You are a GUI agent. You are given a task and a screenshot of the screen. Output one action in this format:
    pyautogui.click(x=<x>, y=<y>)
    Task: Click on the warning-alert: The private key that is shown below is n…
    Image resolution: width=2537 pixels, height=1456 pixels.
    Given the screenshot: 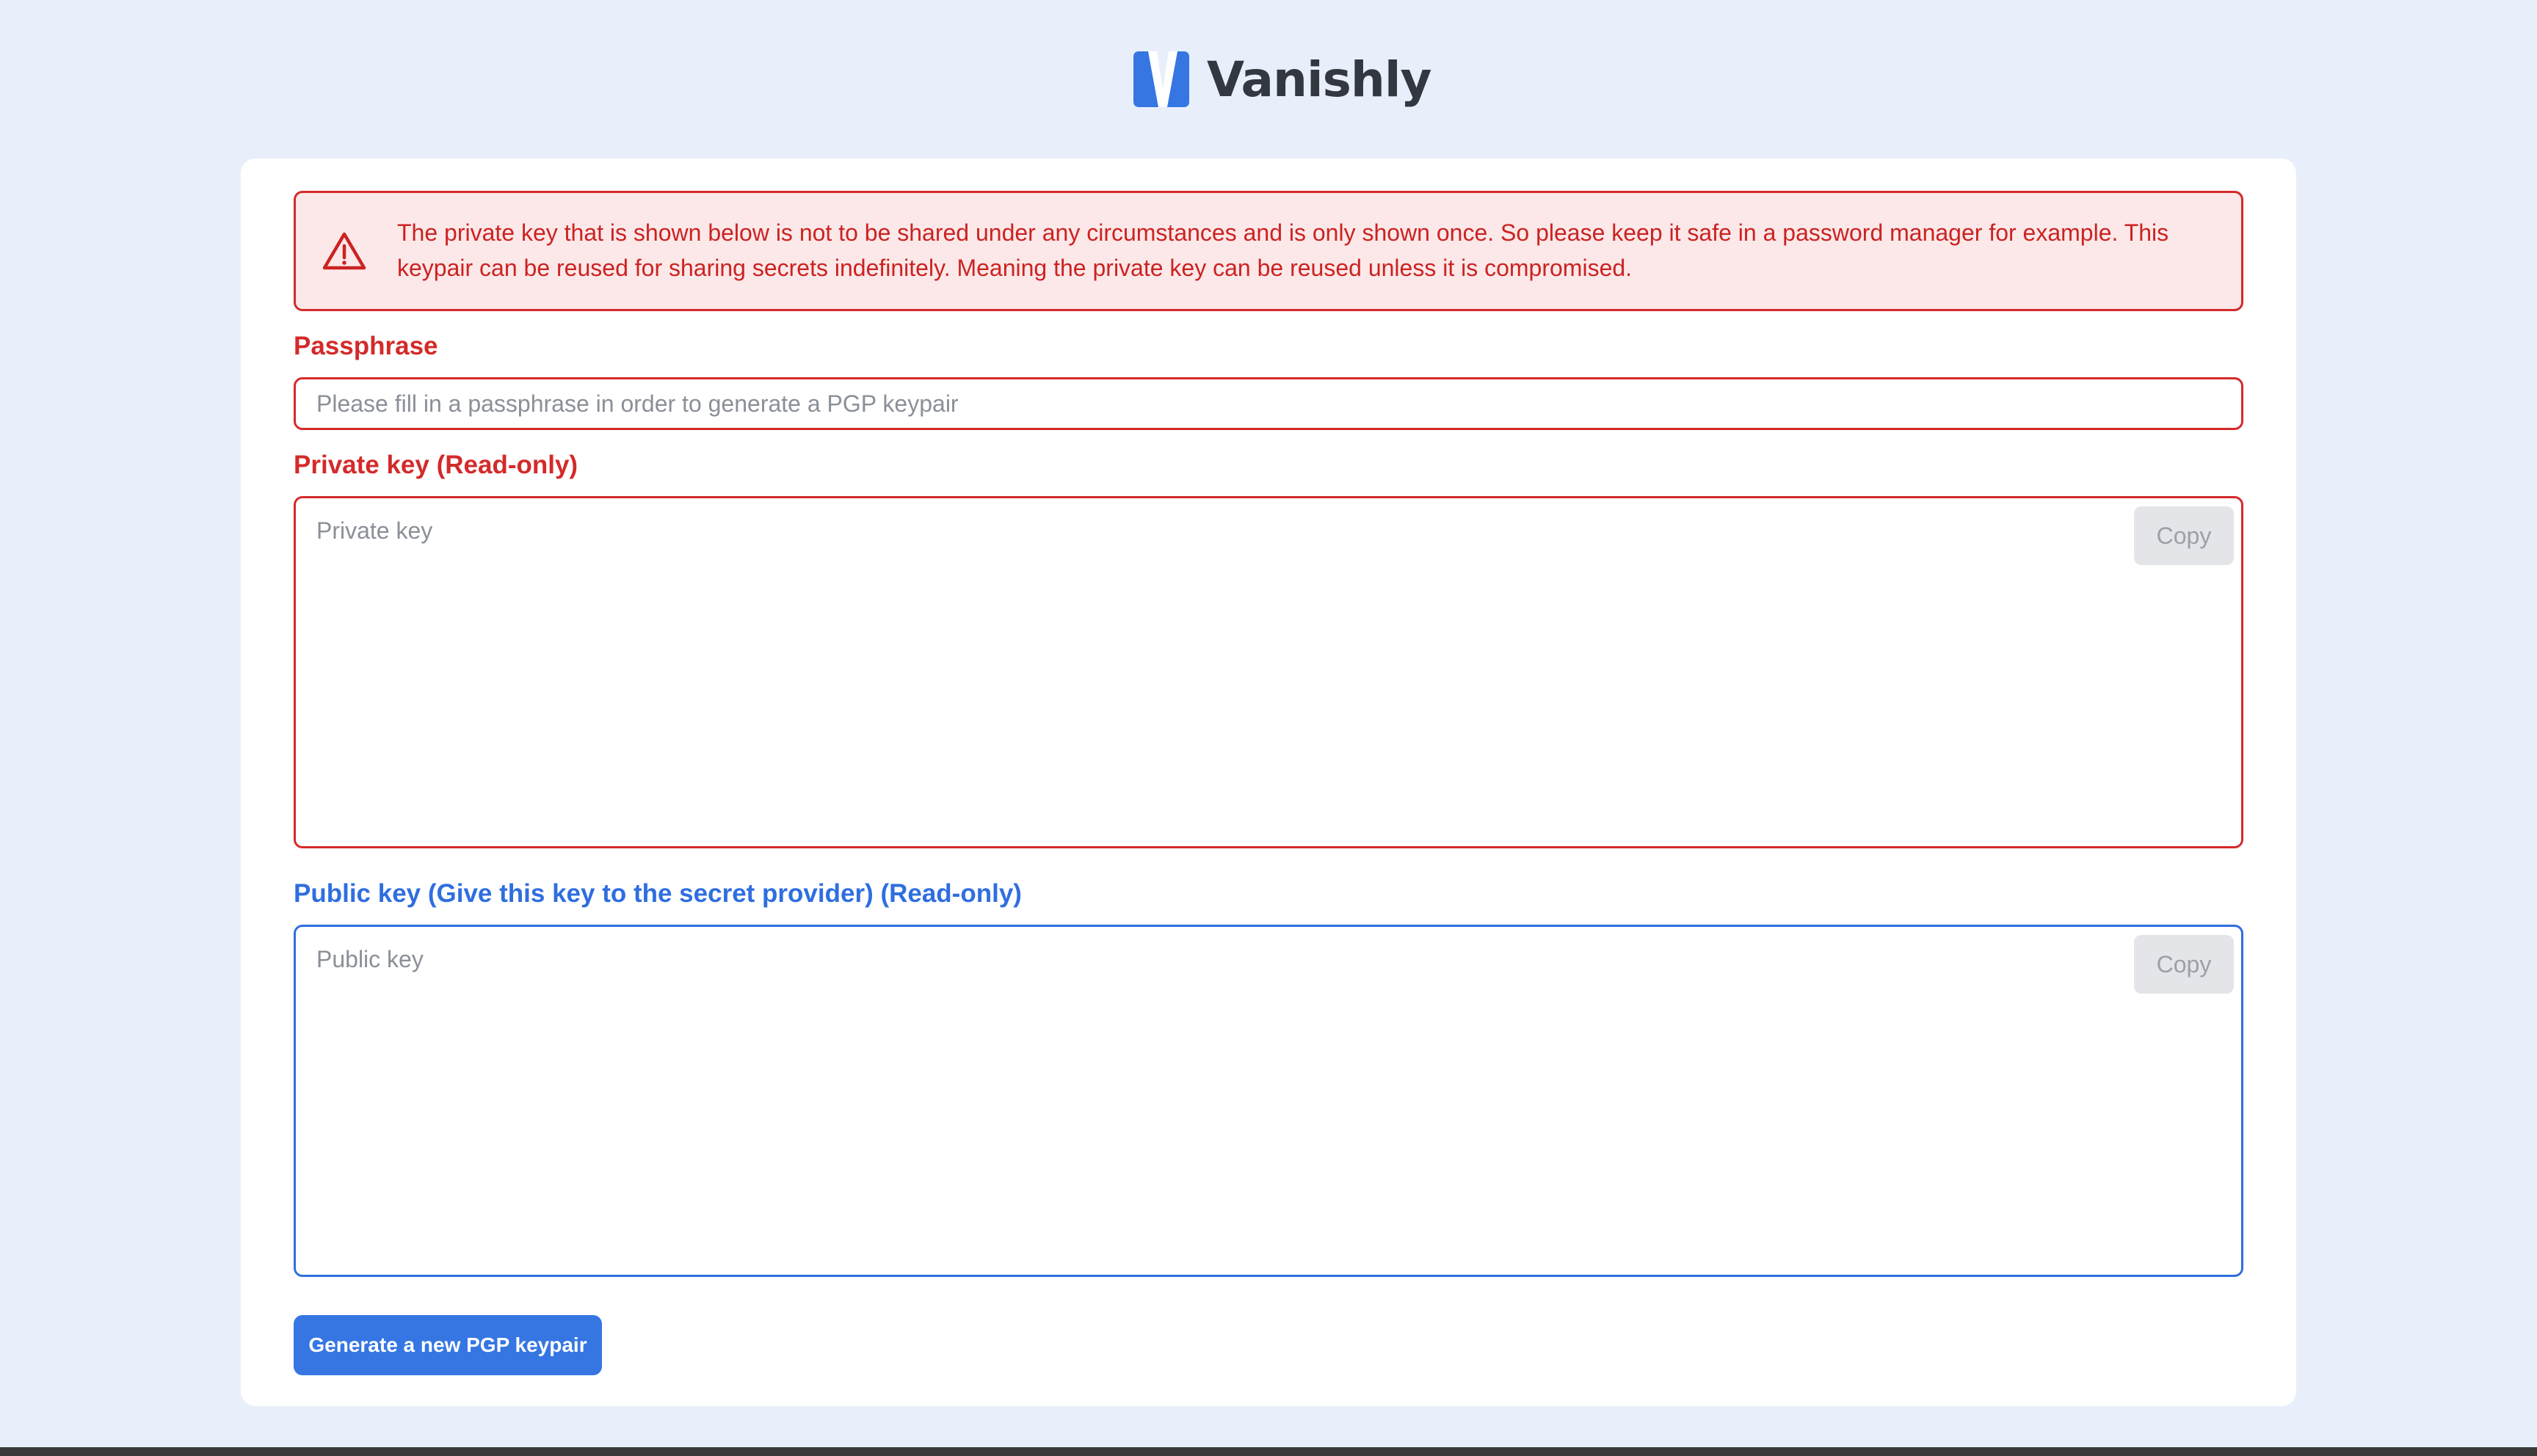 What is the action you would take?
    pyautogui.click(x=1268, y=251)
    